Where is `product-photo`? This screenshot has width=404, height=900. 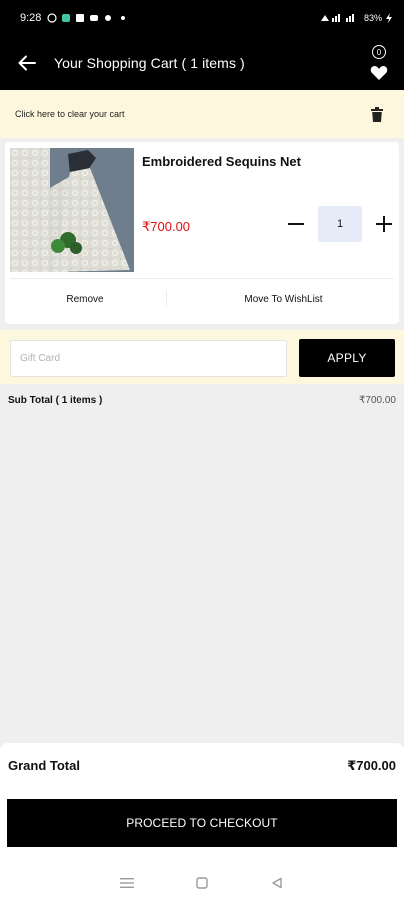 product-photo is located at coordinates (72, 210).